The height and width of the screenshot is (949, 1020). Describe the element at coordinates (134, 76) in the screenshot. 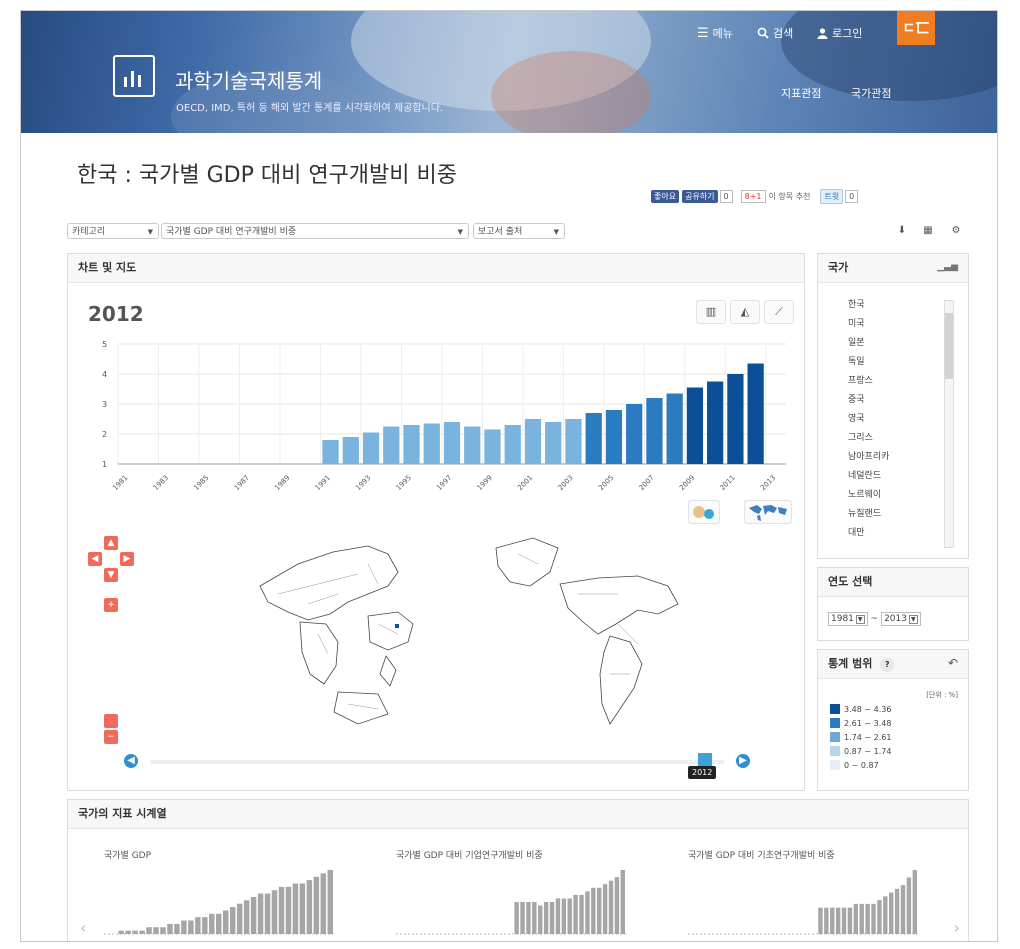

I see `logo-icon` at that location.